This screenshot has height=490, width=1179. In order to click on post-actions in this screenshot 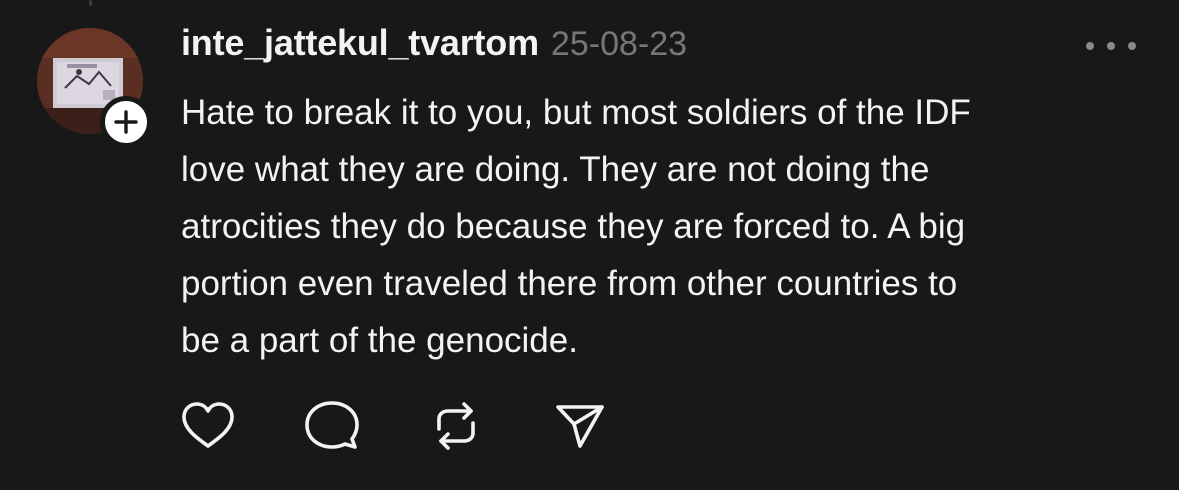, I will do `click(426, 426)`.